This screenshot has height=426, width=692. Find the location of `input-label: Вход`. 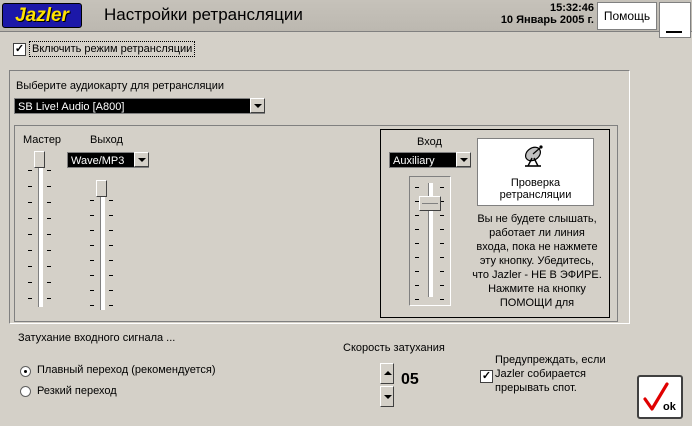

input-label: Вход is located at coordinates (429, 142).